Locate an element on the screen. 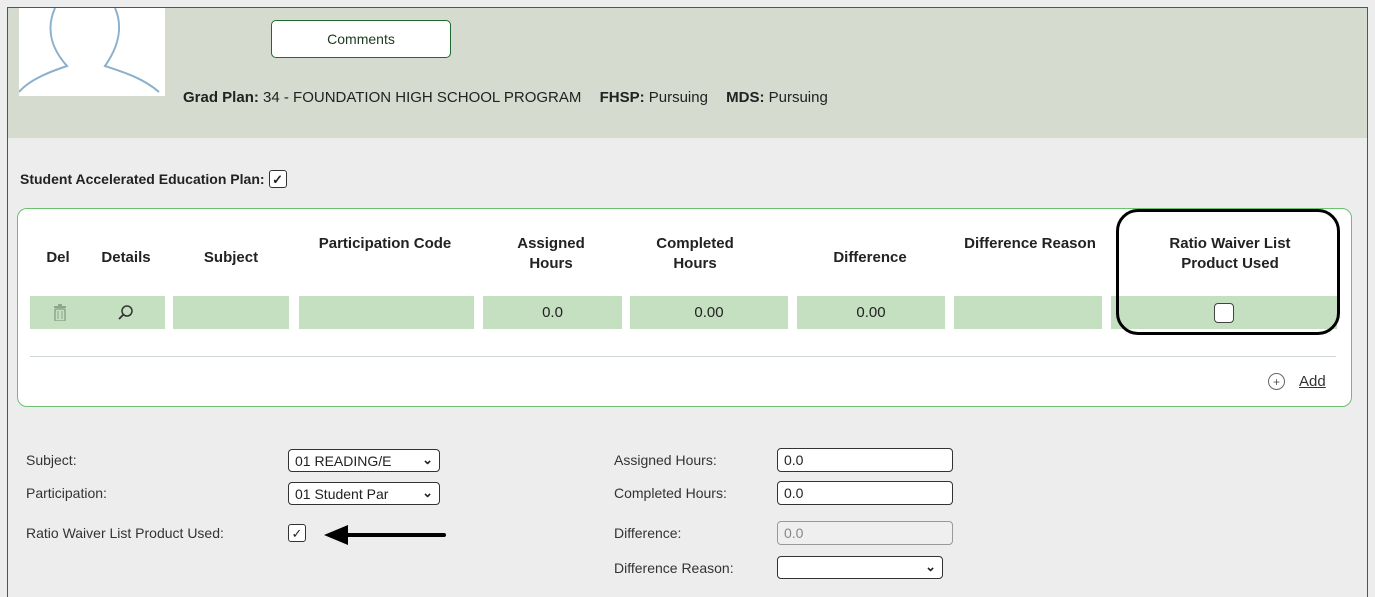 This screenshot has height=597, width=1375. comments-button: Comments is located at coordinates (361, 39).